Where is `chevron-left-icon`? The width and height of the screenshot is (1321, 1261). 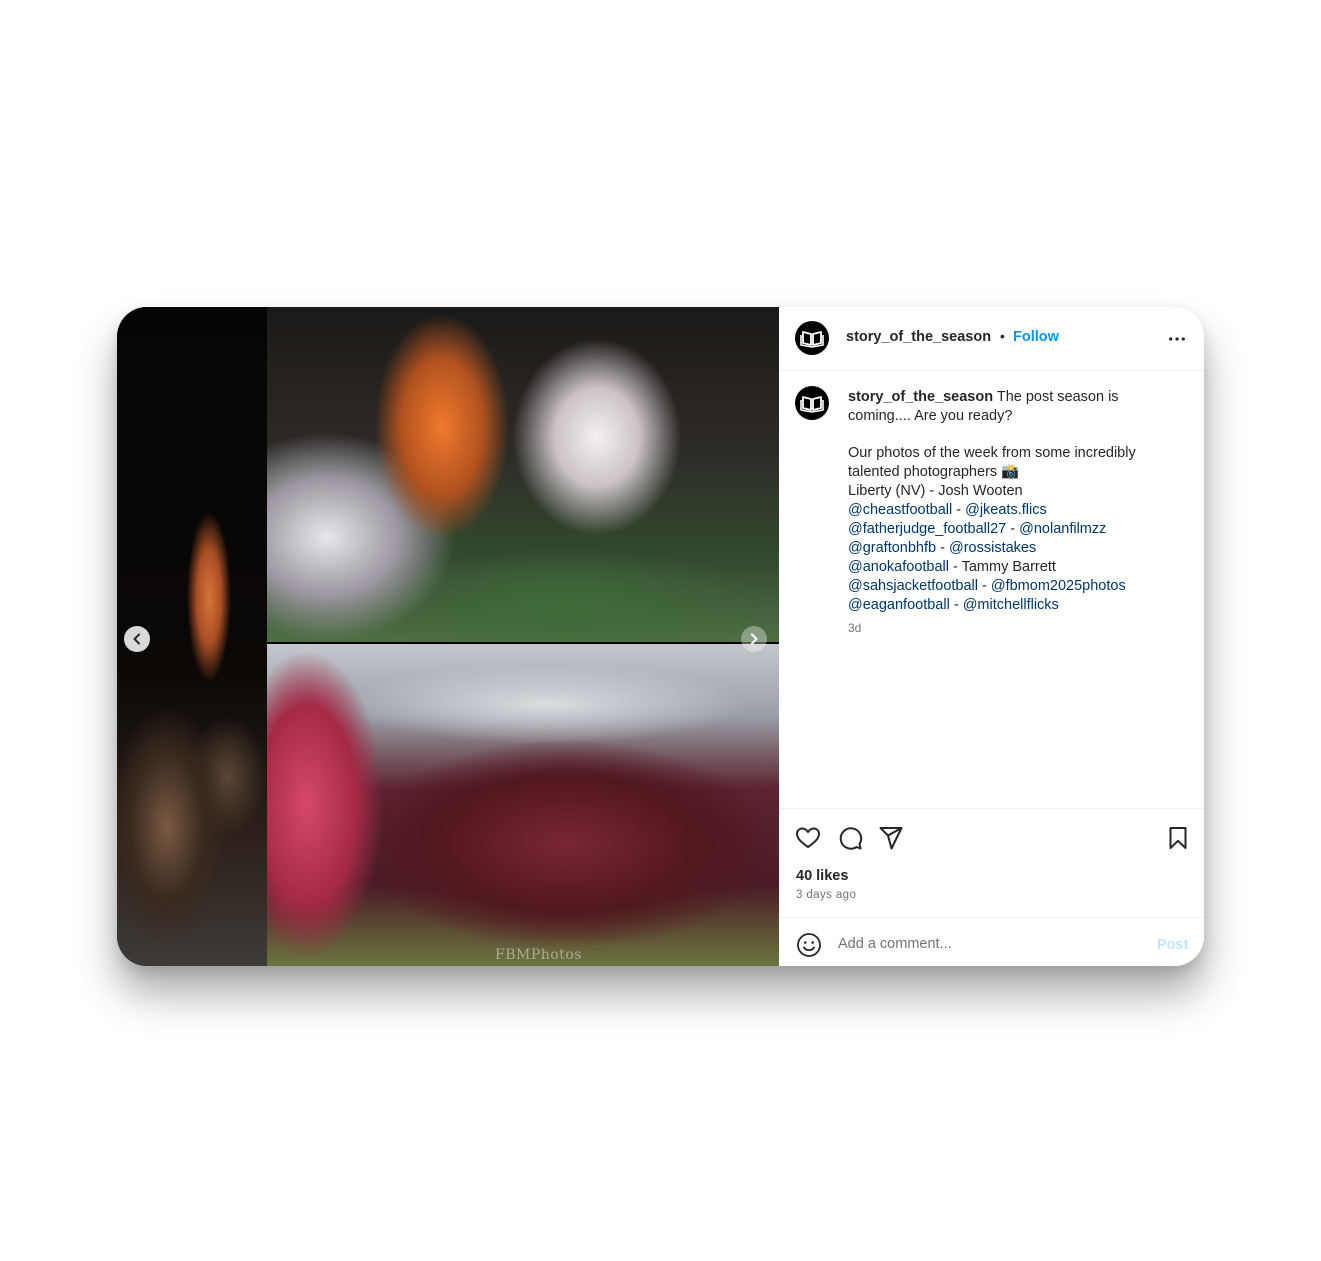
chevron-left-icon is located at coordinates (136, 639).